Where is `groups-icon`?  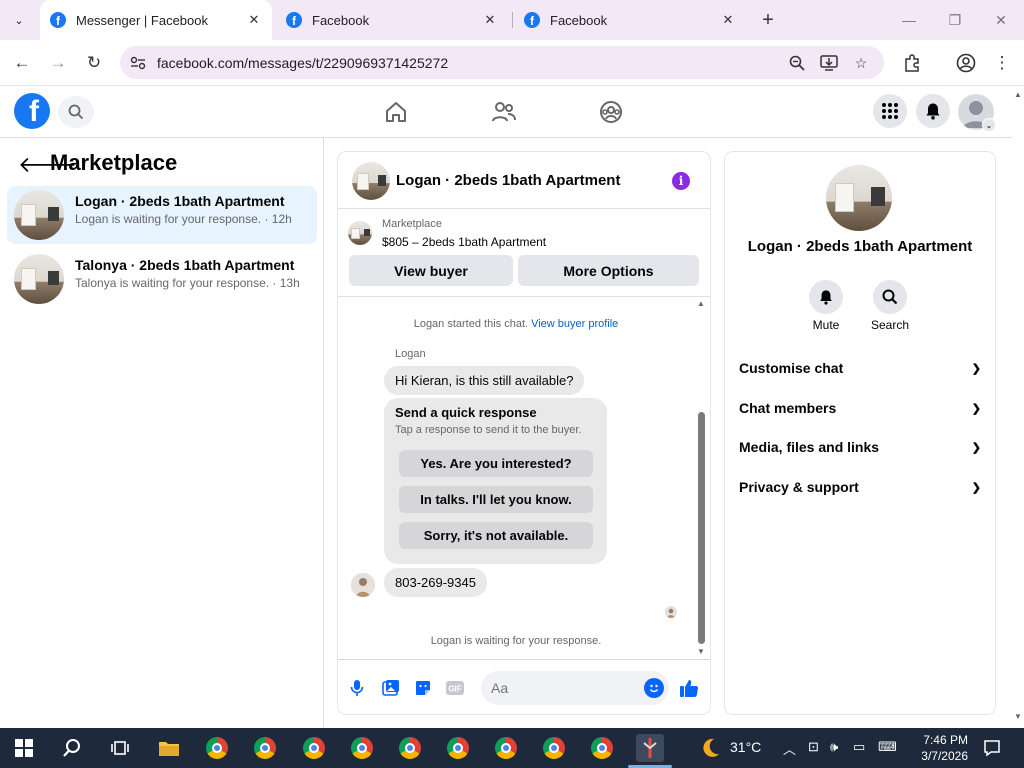 groups-icon is located at coordinates (611, 112).